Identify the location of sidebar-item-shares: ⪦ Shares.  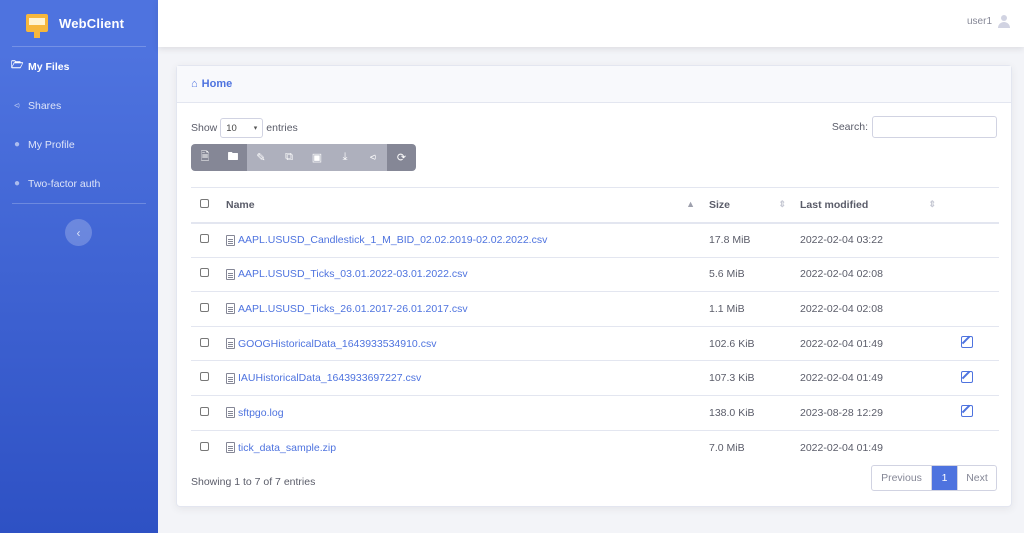
(79, 105).